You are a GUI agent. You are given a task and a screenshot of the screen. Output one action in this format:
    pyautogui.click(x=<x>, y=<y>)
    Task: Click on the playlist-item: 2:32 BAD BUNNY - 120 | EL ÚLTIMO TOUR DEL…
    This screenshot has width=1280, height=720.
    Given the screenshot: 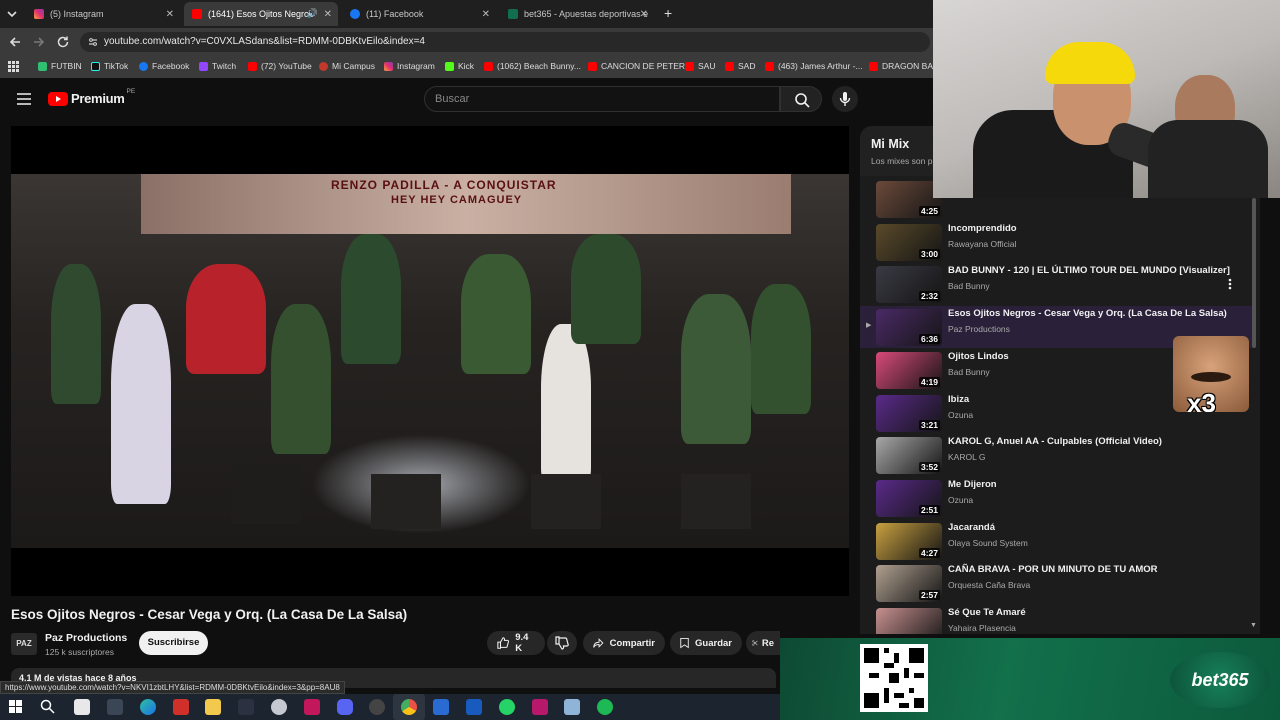 What is the action you would take?
    pyautogui.click(x=1058, y=284)
    